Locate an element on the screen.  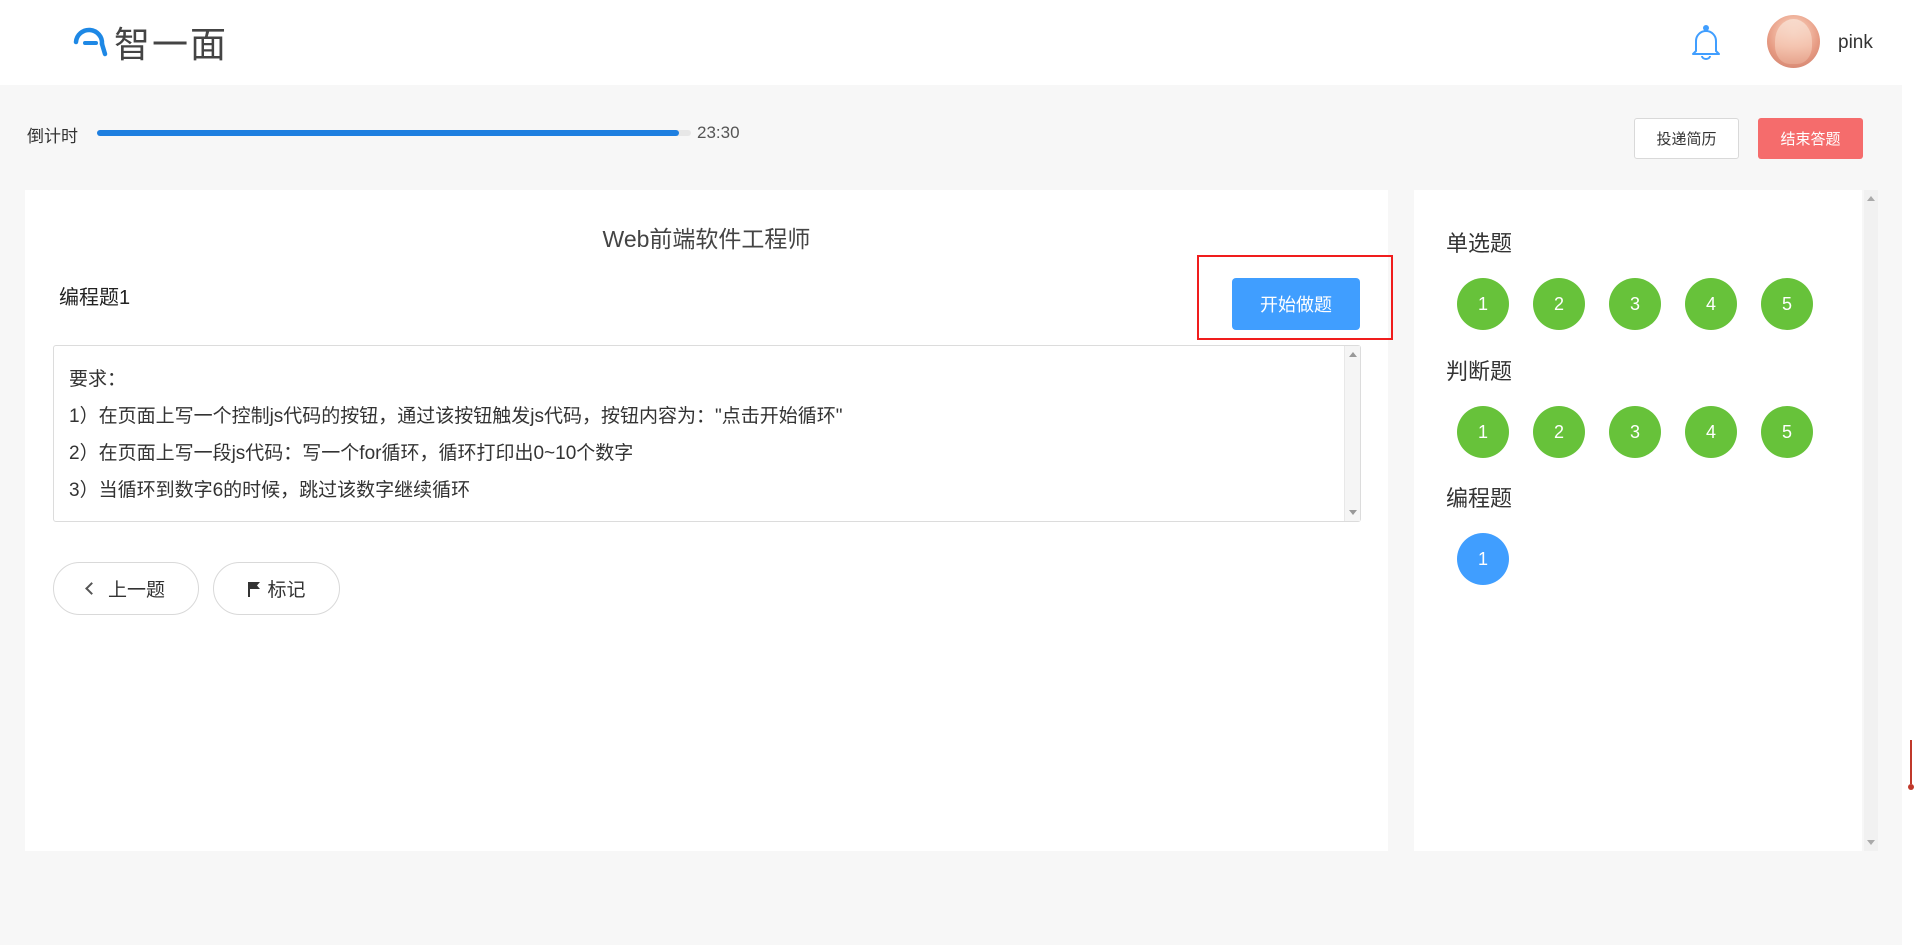
chevron-left-icon is located at coordinates (91, 588).